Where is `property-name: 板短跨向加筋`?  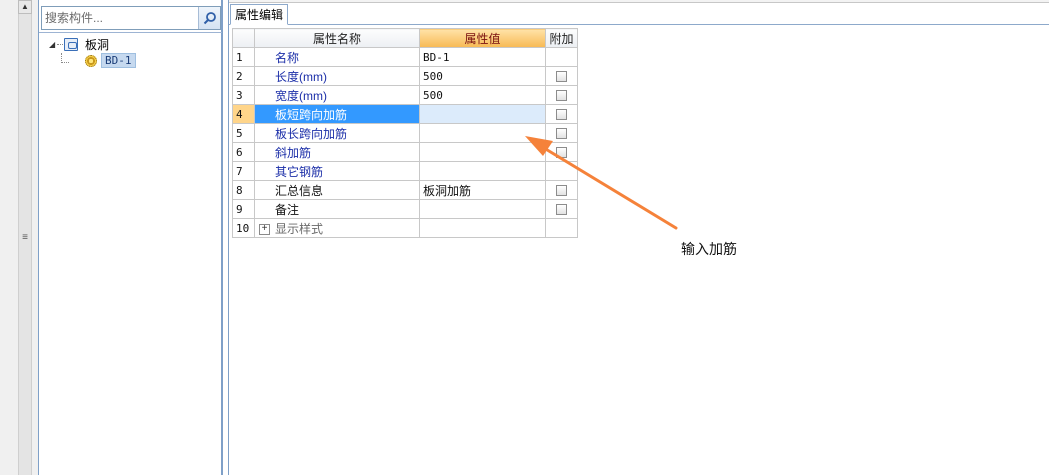 property-name: 板短跨向加筋 is located at coordinates (337, 114).